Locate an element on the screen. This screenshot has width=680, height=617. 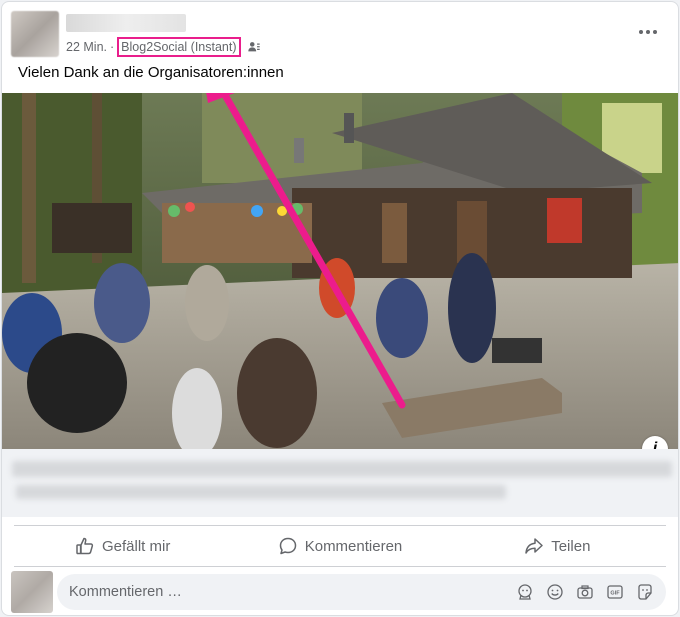
comment-button: Kommentieren is located at coordinates (339, 546).